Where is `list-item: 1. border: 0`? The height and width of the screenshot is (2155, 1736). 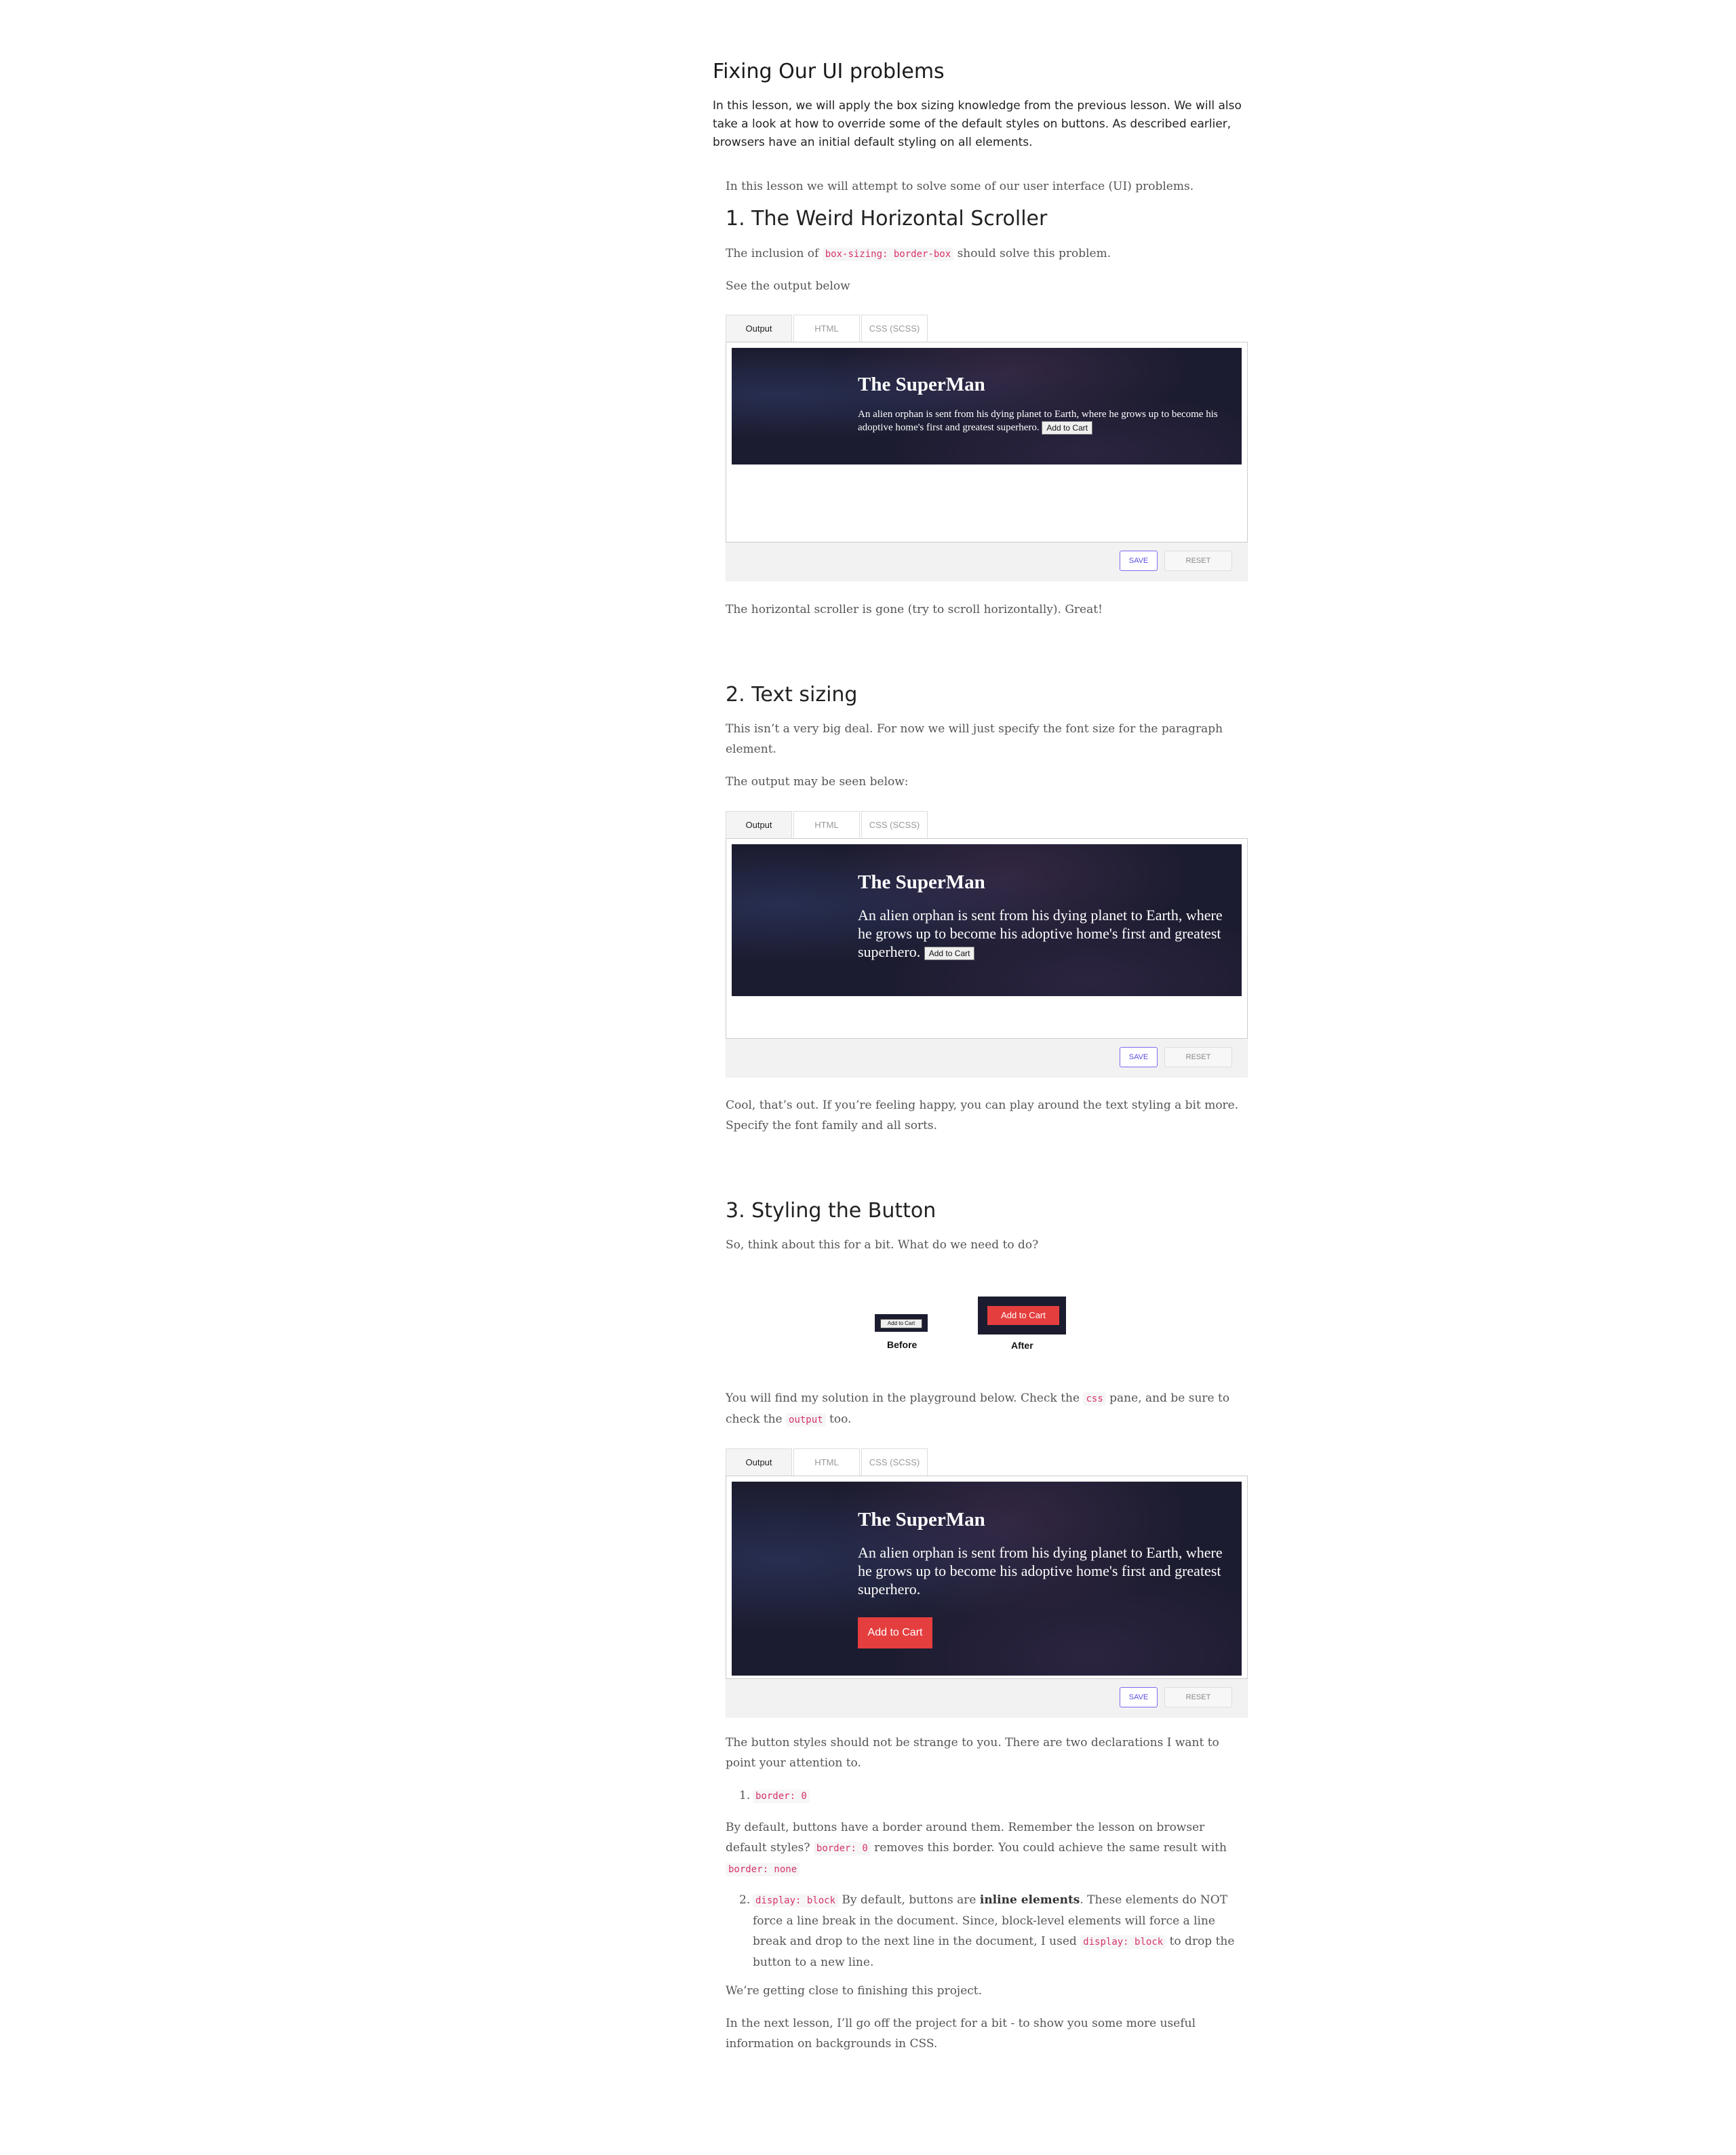 list-item: 1. border: 0 is located at coordinates (987, 1795).